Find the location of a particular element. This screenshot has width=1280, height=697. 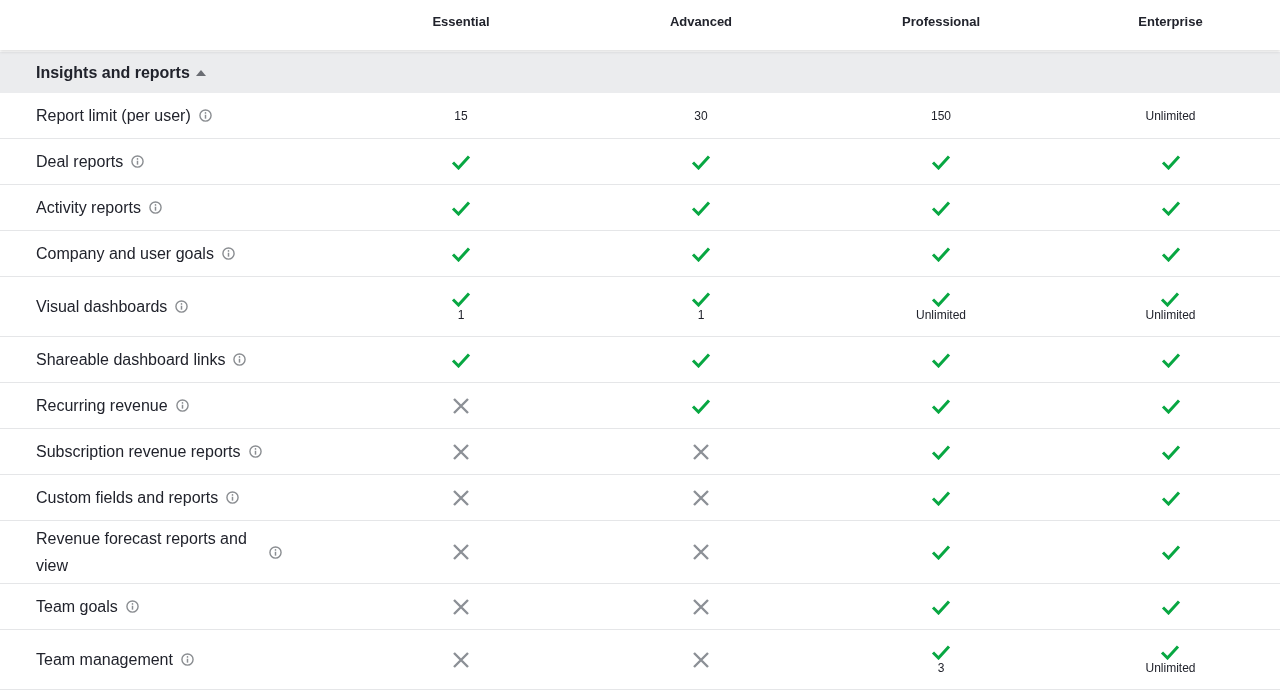

feature-label: Custom fields and reports is located at coordinates (127, 498).